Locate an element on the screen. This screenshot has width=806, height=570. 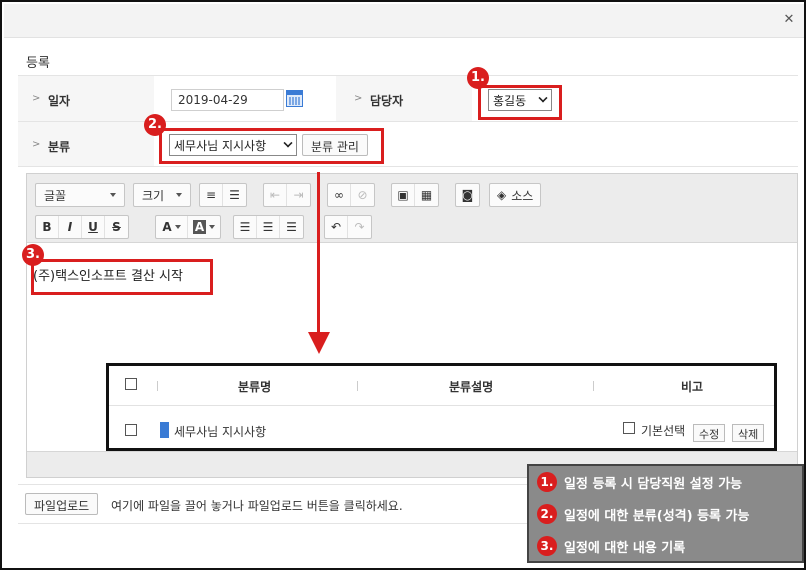
align-group: ☰ ☰ ☰ is located at coordinates (268, 227).